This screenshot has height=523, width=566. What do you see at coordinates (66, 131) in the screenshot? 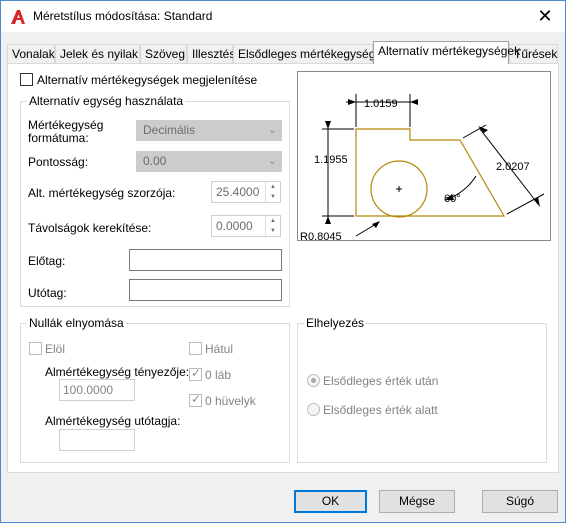
I see `unit-format-label: Mértékegység formátuma:` at bounding box center [66, 131].